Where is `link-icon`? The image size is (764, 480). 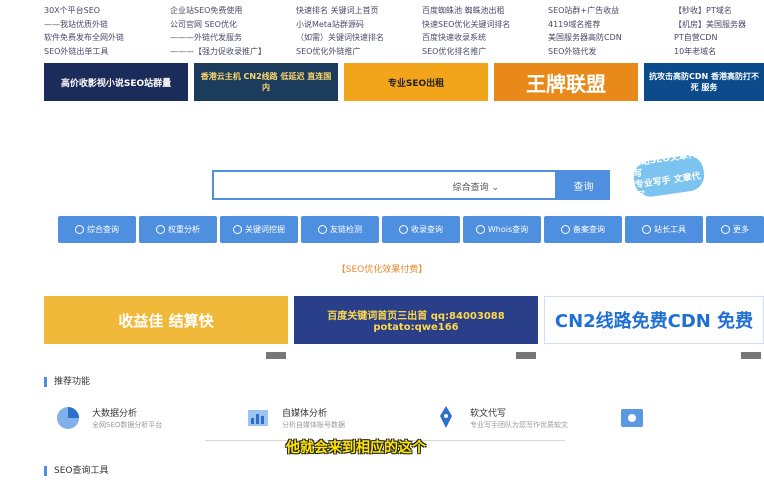
link-icon is located at coordinates (322, 229).